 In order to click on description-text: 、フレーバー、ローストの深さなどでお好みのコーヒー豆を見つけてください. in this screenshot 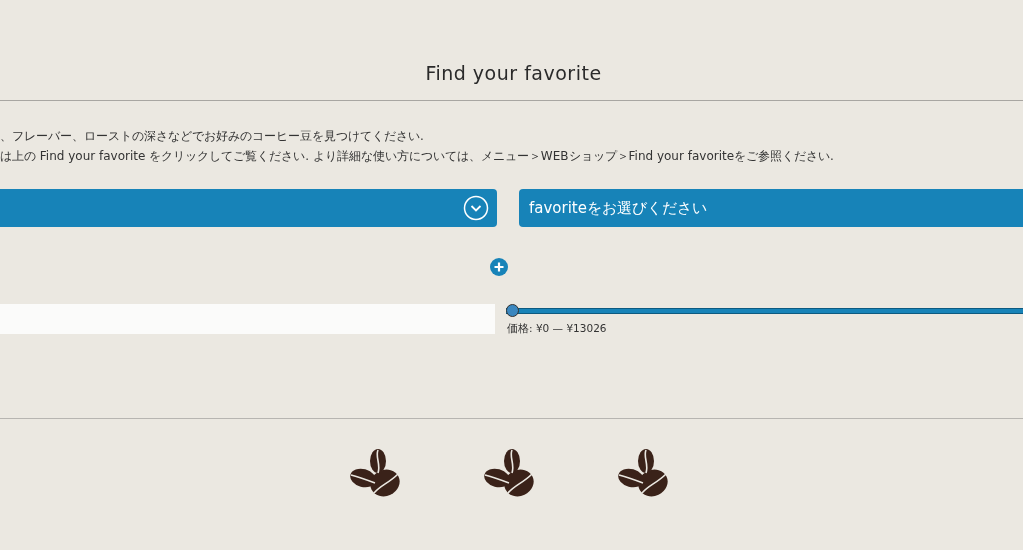, I will do `click(212, 136)`.